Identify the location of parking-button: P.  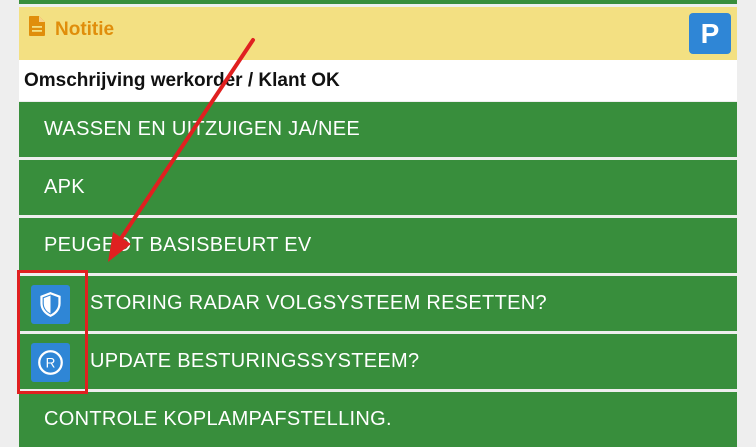
(710, 33).